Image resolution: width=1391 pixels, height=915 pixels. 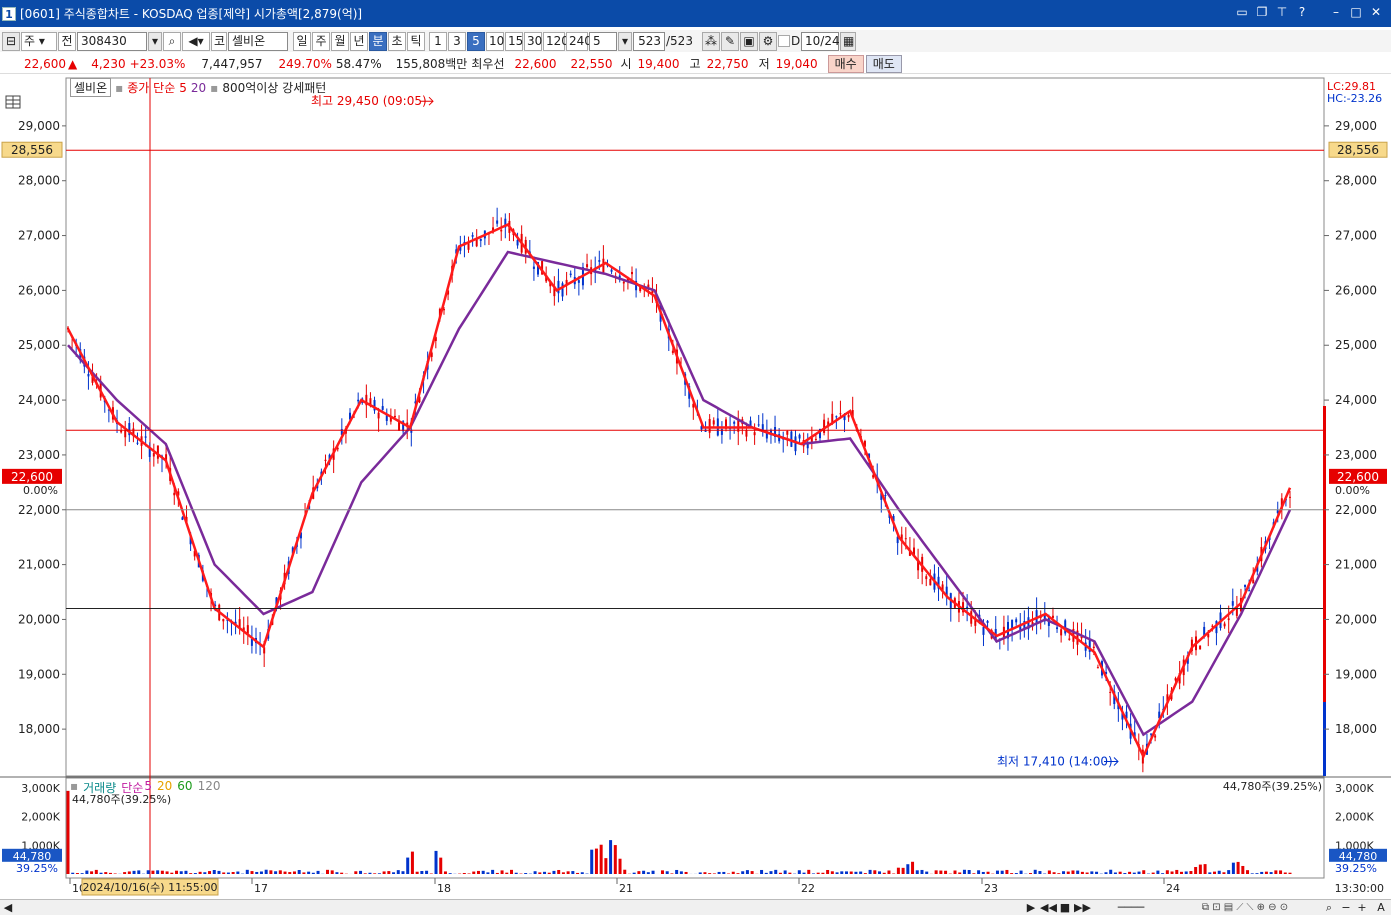 I want to click on minimize-icon: –, so click(x=1336, y=12).